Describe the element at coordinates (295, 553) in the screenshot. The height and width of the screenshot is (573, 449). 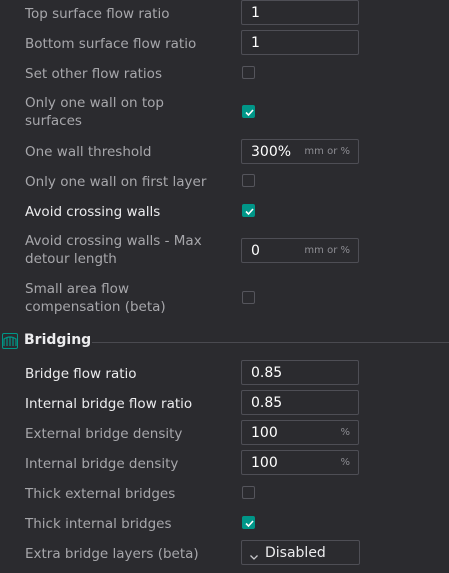
I see `extra-bridge-layers-value: Disabled` at that location.